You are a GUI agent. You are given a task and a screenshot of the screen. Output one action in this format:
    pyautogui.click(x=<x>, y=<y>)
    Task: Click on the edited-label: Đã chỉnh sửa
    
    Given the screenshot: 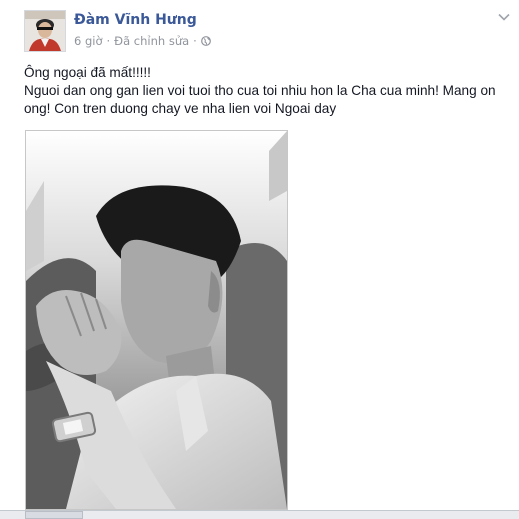 What is the action you would take?
    pyautogui.click(x=151, y=41)
    